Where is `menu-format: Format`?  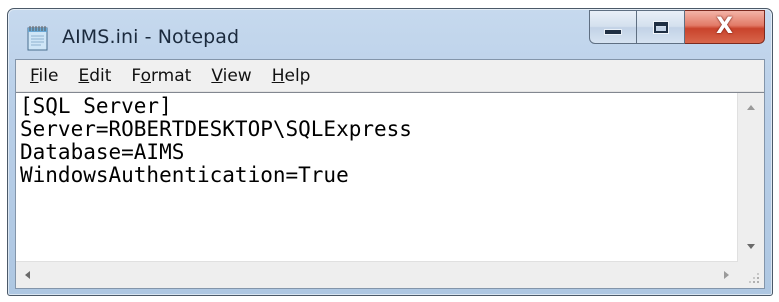 menu-format: Format is located at coordinates (161, 76).